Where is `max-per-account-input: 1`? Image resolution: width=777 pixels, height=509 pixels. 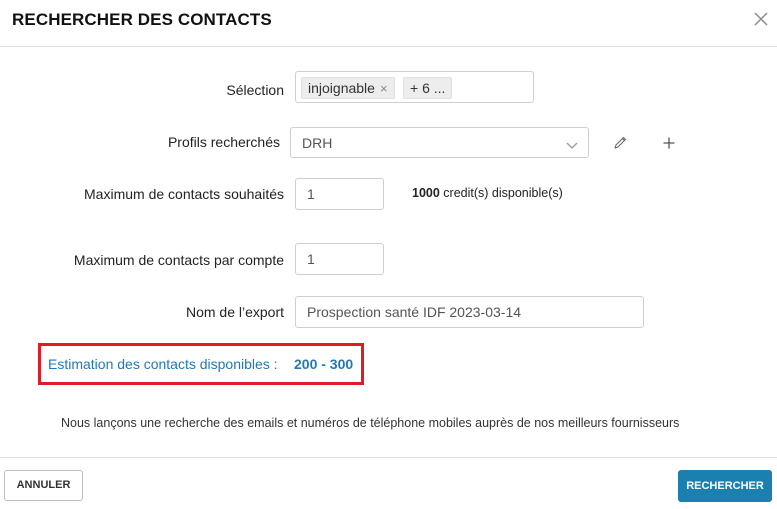
max-per-account-input: 1 is located at coordinates (339, 259).